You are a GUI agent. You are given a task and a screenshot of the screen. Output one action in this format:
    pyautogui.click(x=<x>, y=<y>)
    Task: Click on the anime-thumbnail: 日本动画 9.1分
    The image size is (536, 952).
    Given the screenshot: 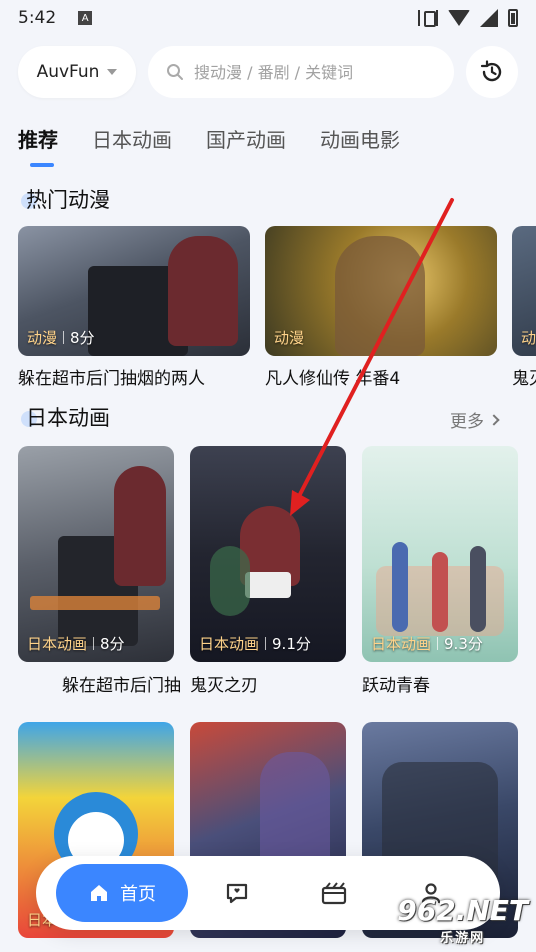 What is the action you would take?
    pyautogui.click(x=268, y=554)
    